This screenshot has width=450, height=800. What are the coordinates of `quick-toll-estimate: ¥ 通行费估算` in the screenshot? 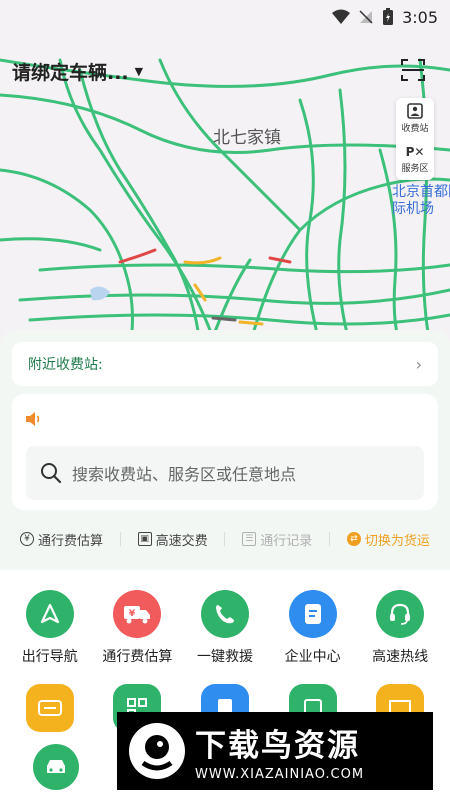 It's located at (61, 539).